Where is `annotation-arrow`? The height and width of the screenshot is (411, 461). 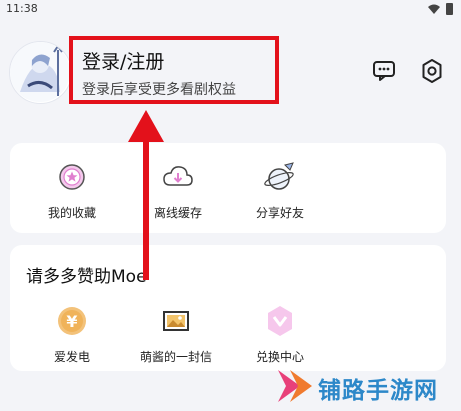 annotation-arrow is located at coordinates (146, 195).